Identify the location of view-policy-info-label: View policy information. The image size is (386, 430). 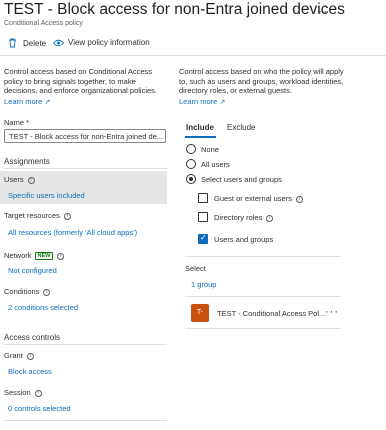
(109, 42).